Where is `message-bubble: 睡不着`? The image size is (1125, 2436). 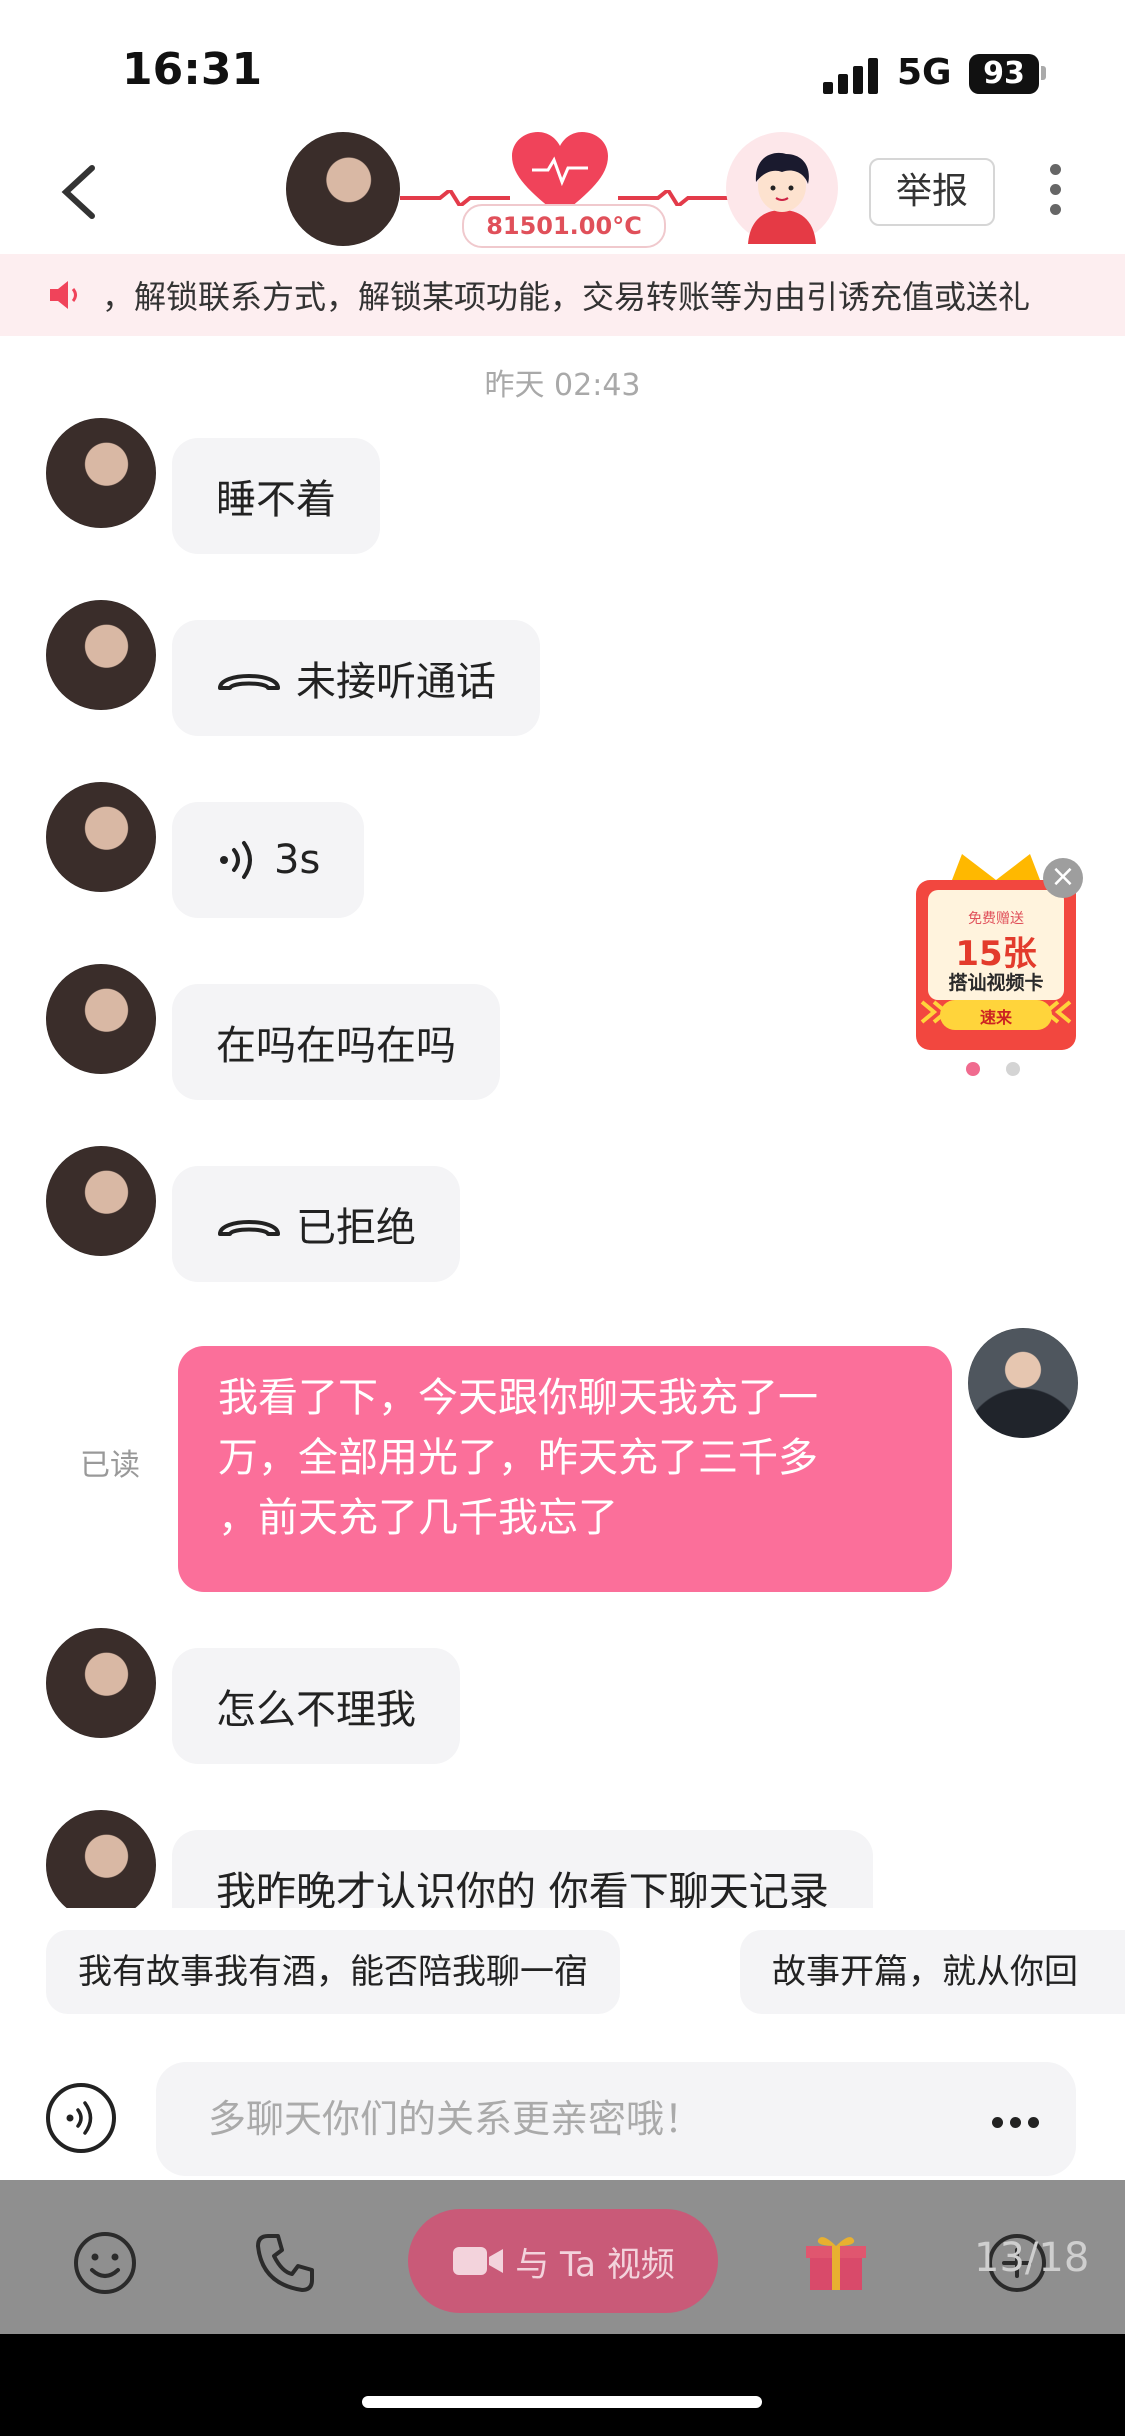
message-bubble: 睡不着 is located at coordinates (276, 496).